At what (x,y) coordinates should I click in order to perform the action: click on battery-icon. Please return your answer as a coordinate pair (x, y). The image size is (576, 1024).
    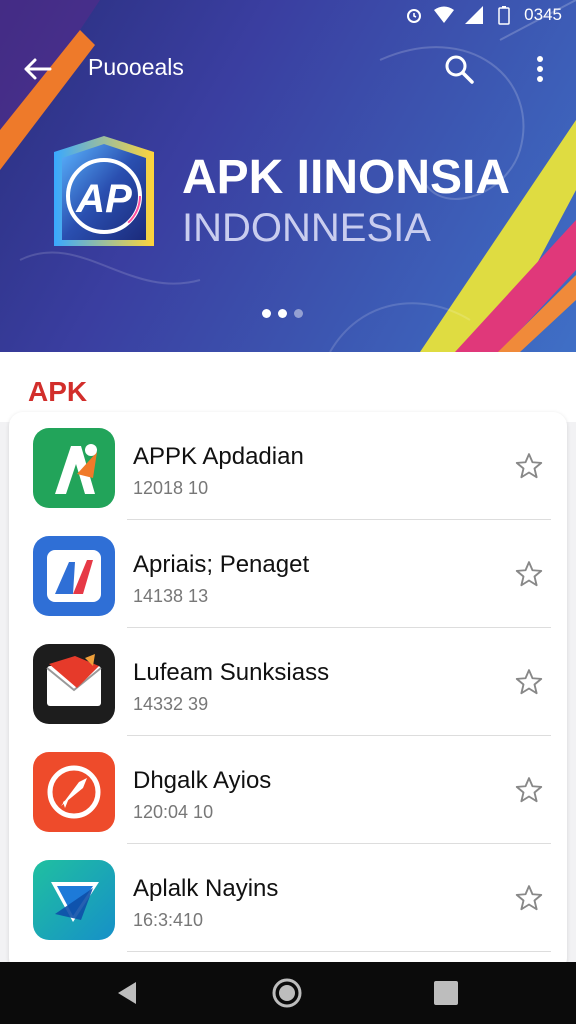
    Looking at the image, I should click on (504, 15).